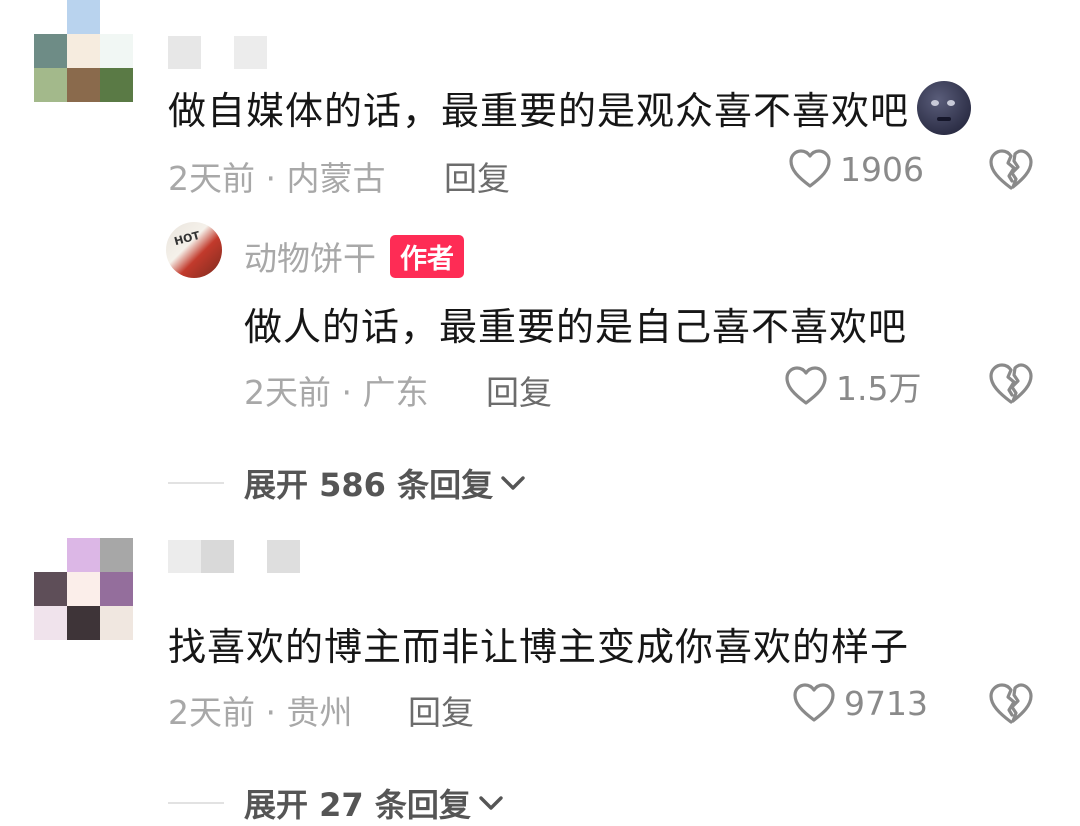 This screenshot has width=1080, height=826. What do you see at coordinates (539, 111) in the screenshot?
I see `comment-text: 做自媒体的话，最重要的是观众喜不喜欢吧` at bounding box center [539, 111].